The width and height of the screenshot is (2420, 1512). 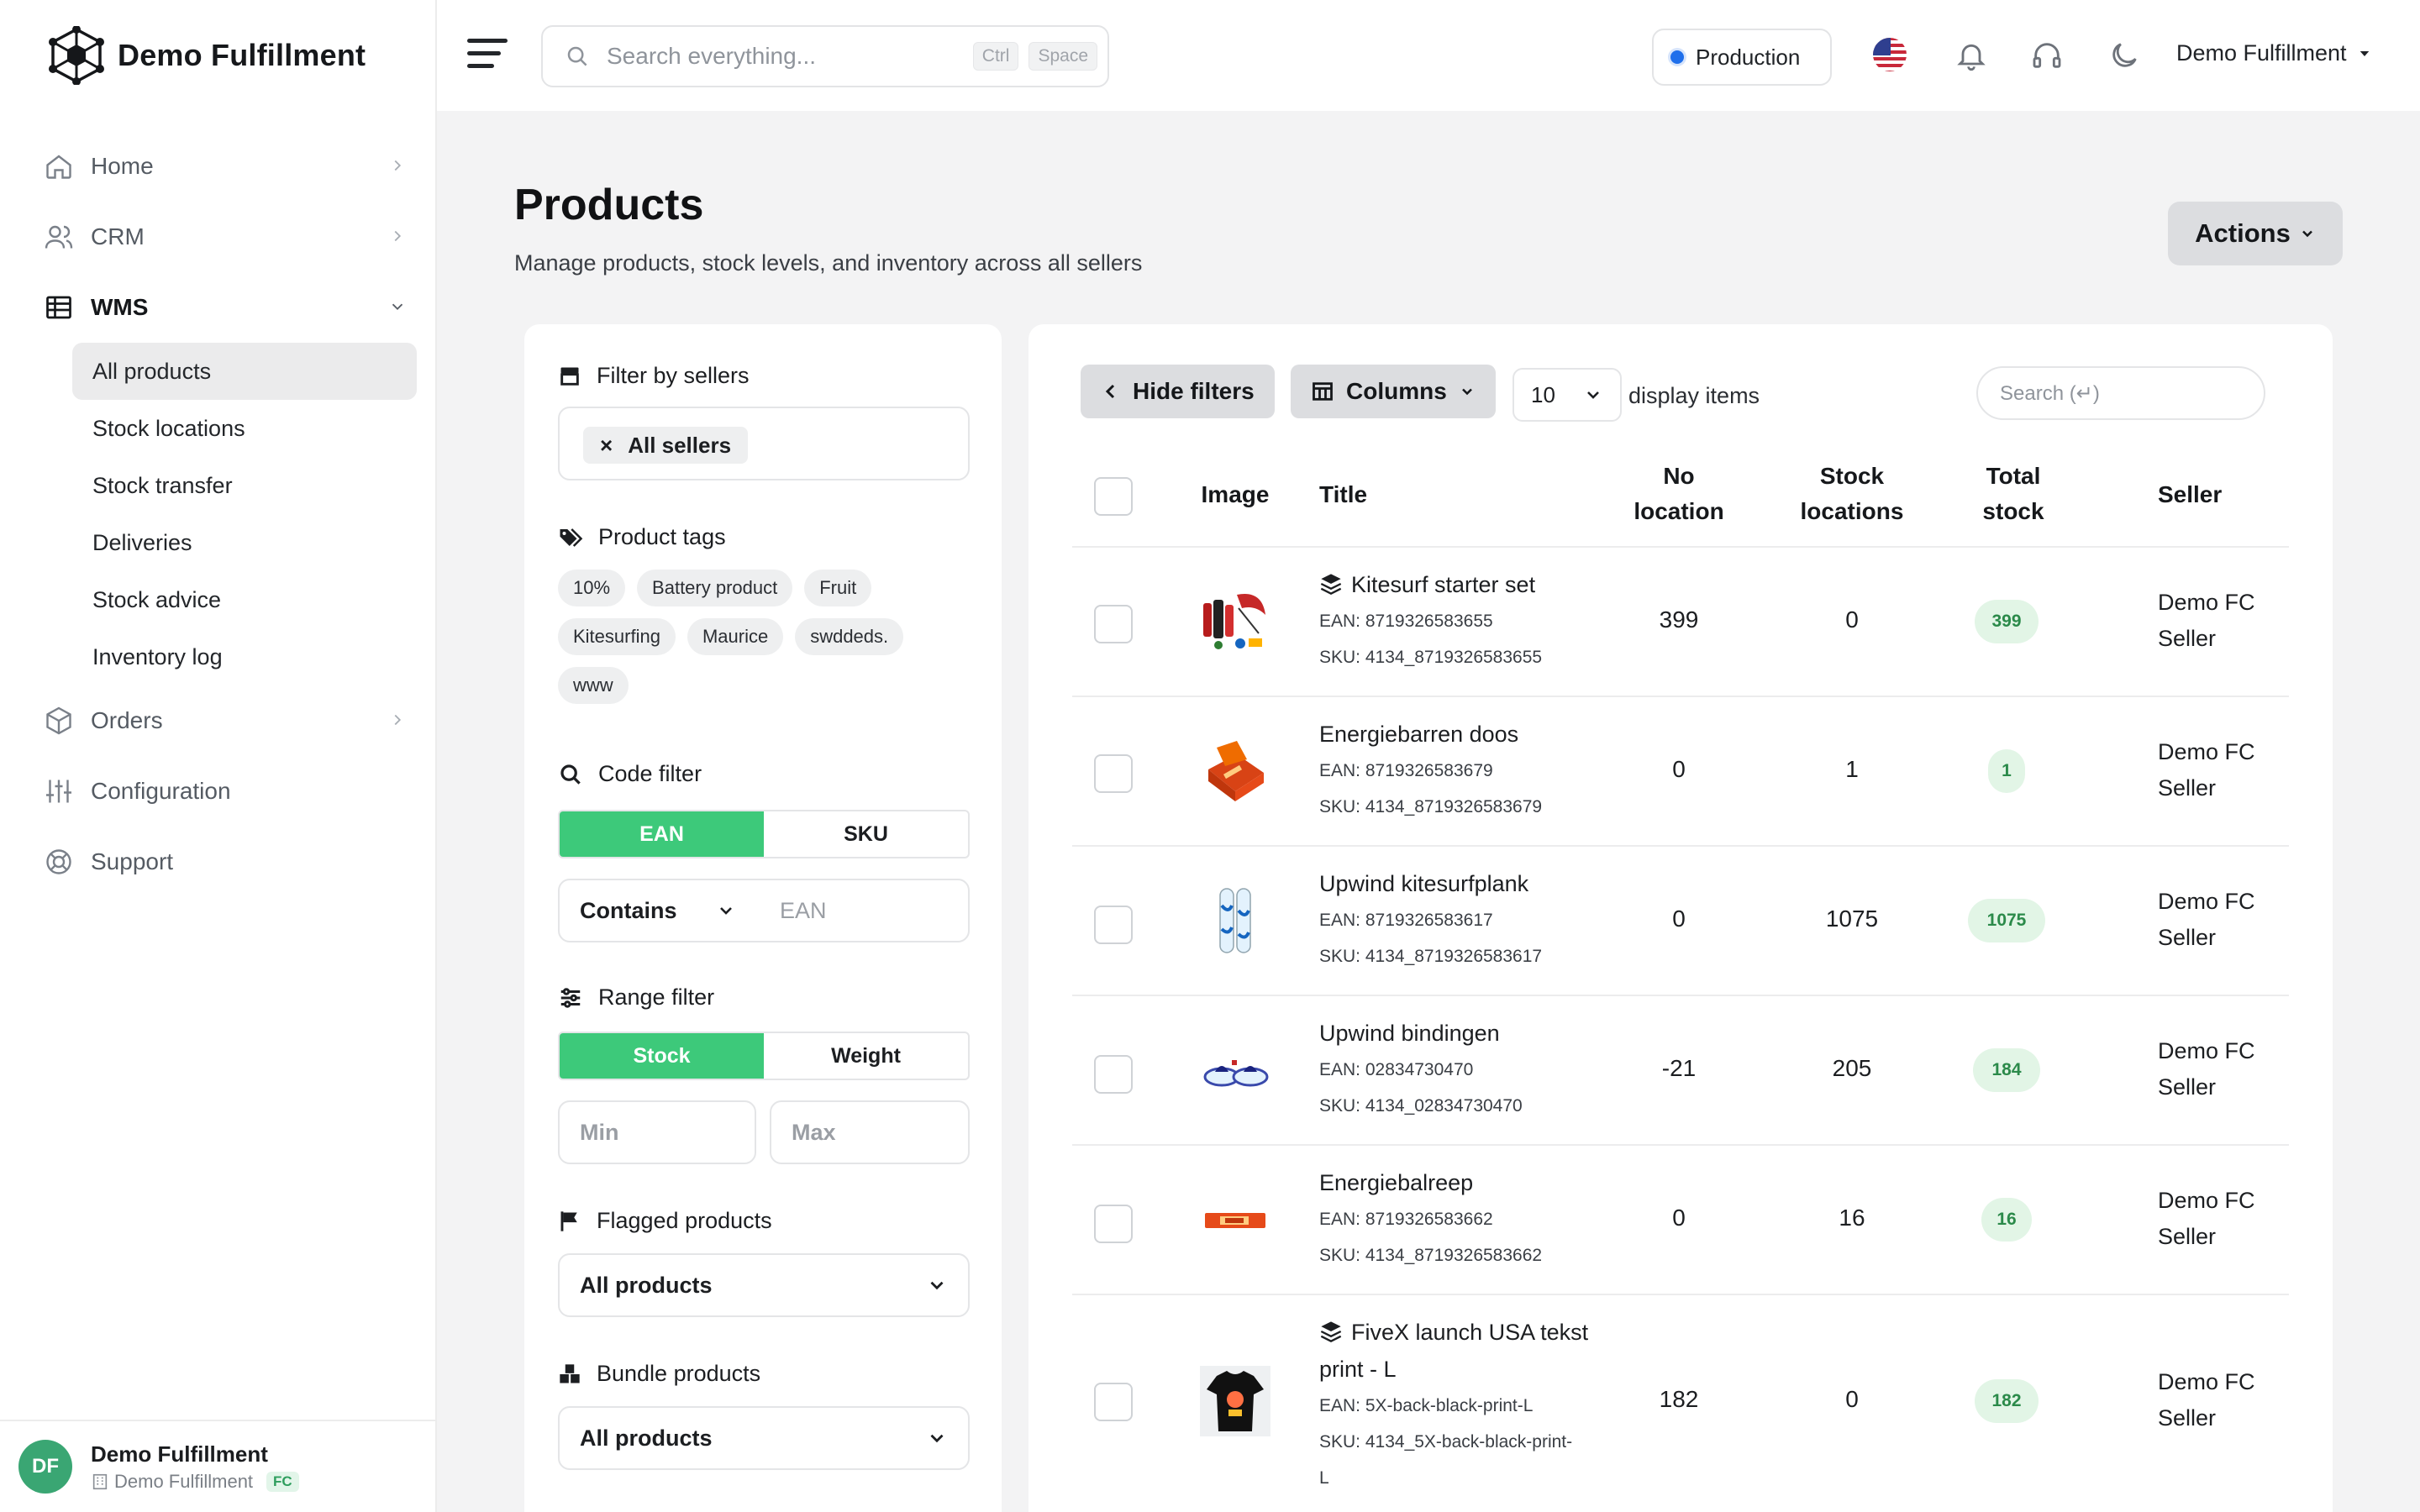 What do you see at coordinates (1393, 391) in the screenshot?
I see `columns-button: Columns` at bounding box center [1393, 391].